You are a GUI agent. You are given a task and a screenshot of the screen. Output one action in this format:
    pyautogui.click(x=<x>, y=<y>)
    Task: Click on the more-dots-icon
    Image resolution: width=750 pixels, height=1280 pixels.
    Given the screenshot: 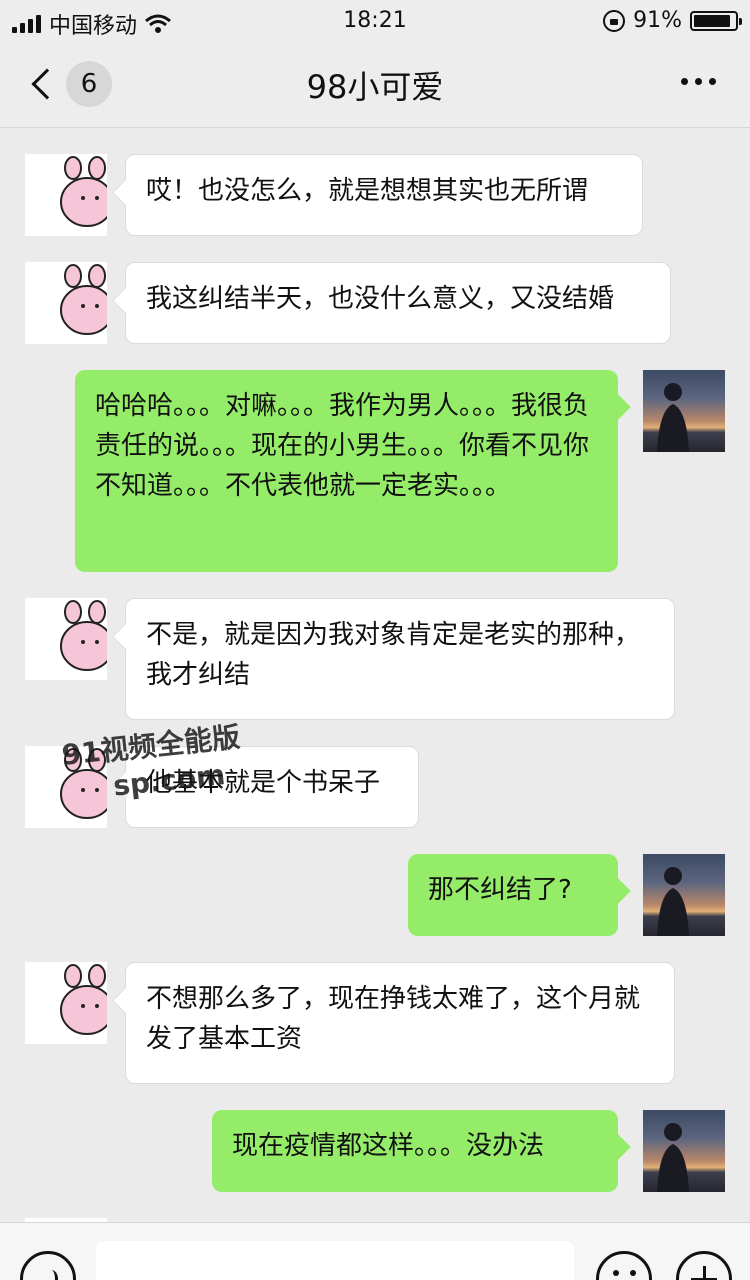 What is the action you would take?
    pyautogui.click(x=684, y=81)
    